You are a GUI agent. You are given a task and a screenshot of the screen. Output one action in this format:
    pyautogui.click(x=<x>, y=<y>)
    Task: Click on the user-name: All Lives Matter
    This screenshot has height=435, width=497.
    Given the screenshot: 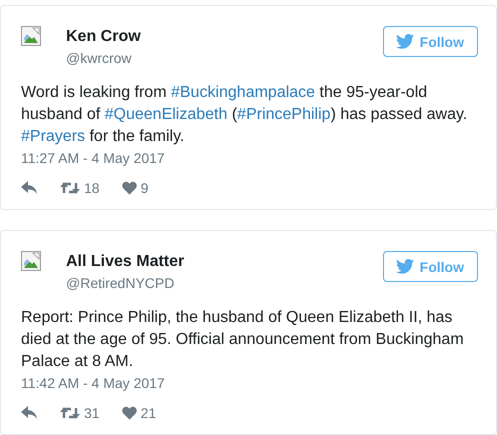 What is the action you would take?
    pyautogui.click(x=126, y=262)
    